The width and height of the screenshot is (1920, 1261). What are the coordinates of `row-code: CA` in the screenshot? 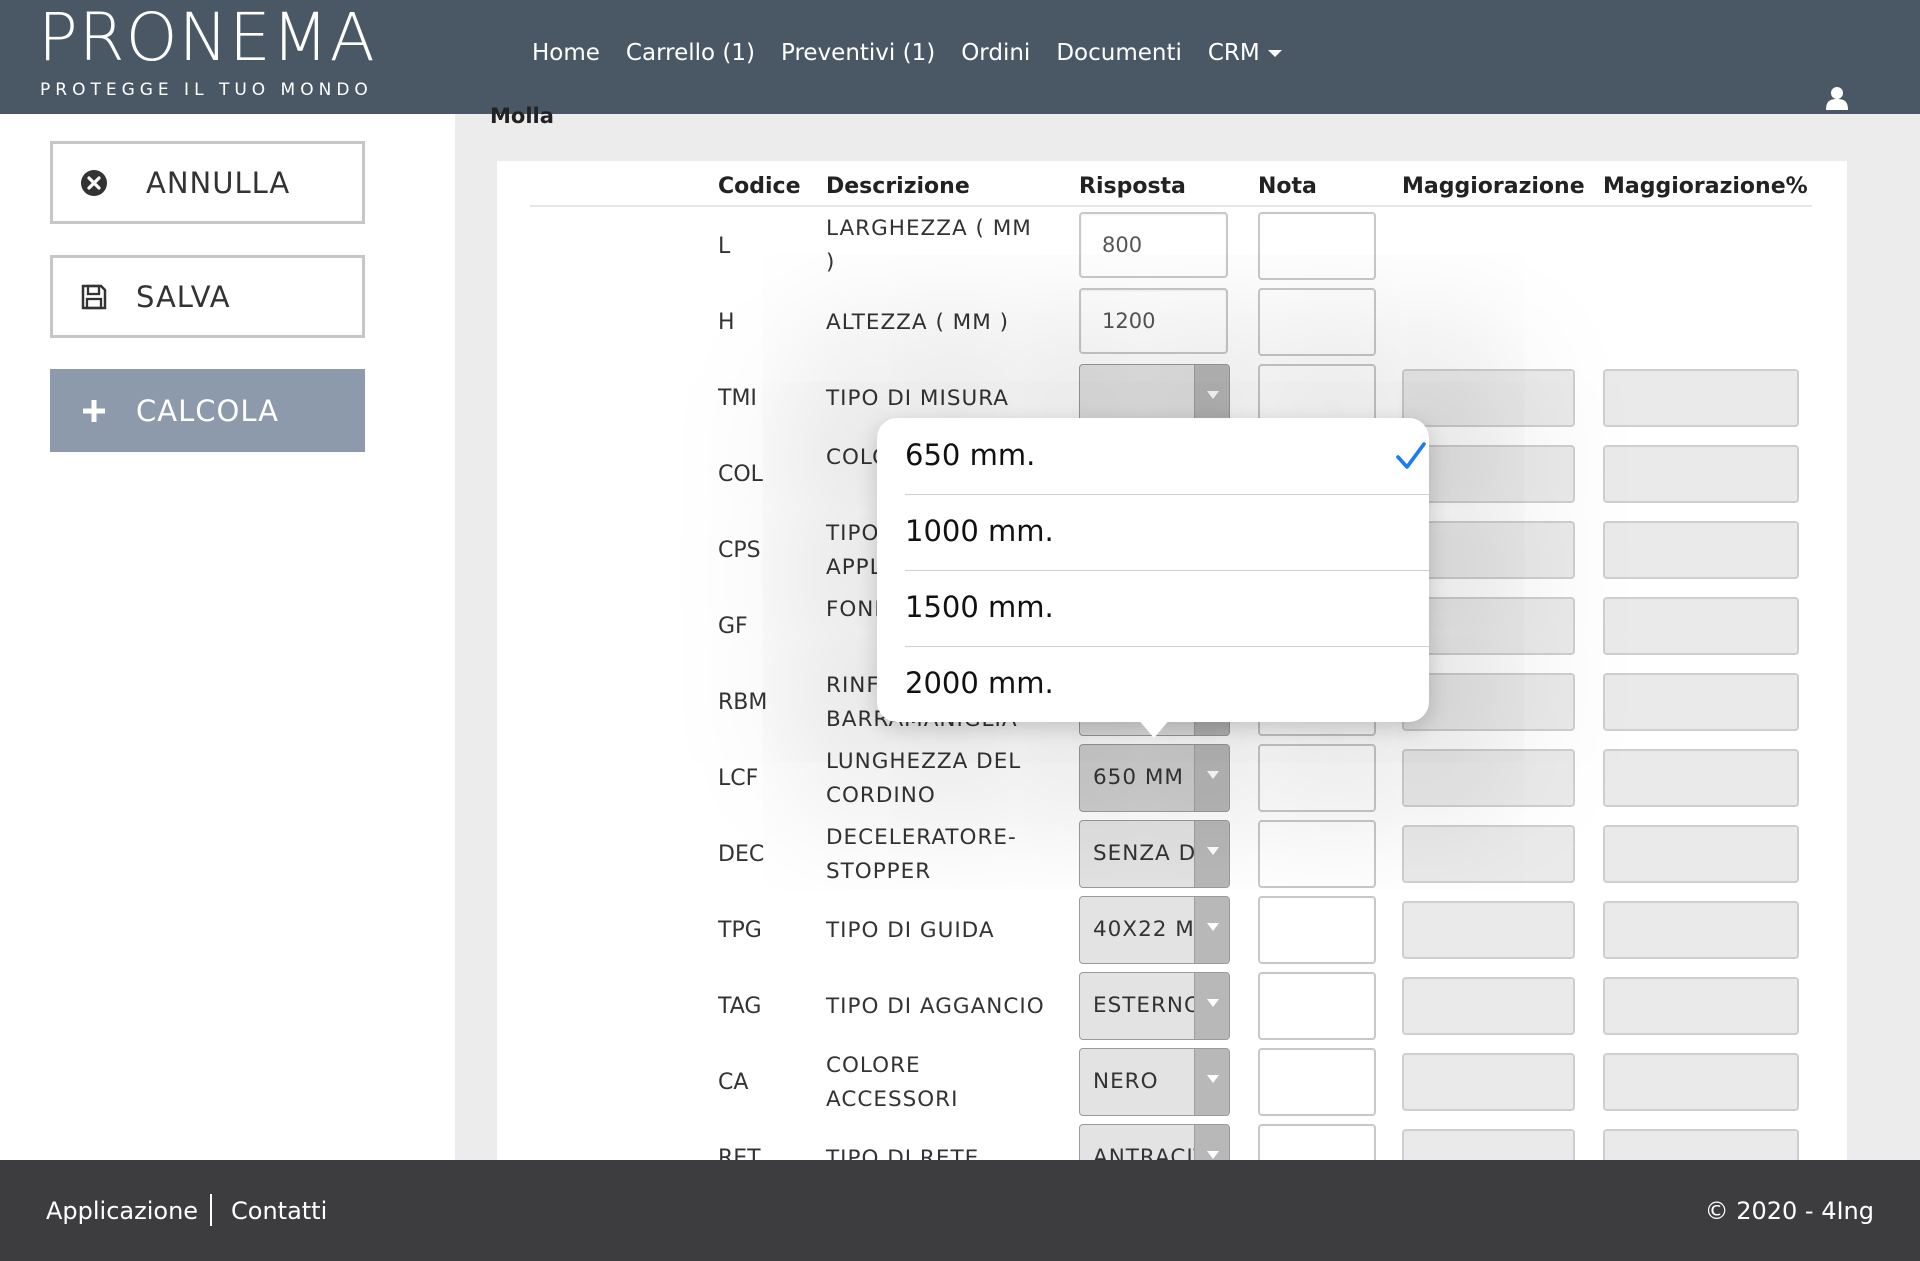 It's located at (733, 1082).